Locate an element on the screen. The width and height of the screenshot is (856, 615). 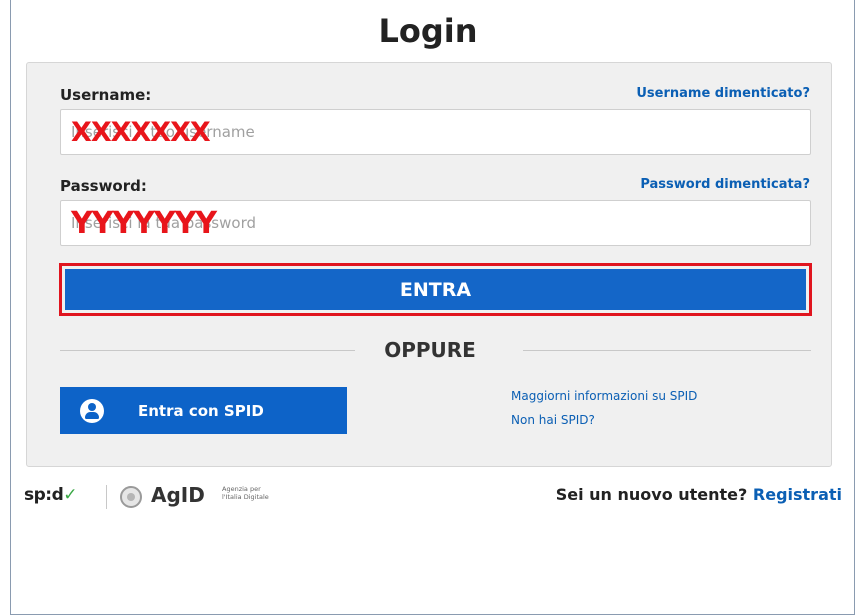
spid-logo-text: sp:d is located at coordinates (44, 495).